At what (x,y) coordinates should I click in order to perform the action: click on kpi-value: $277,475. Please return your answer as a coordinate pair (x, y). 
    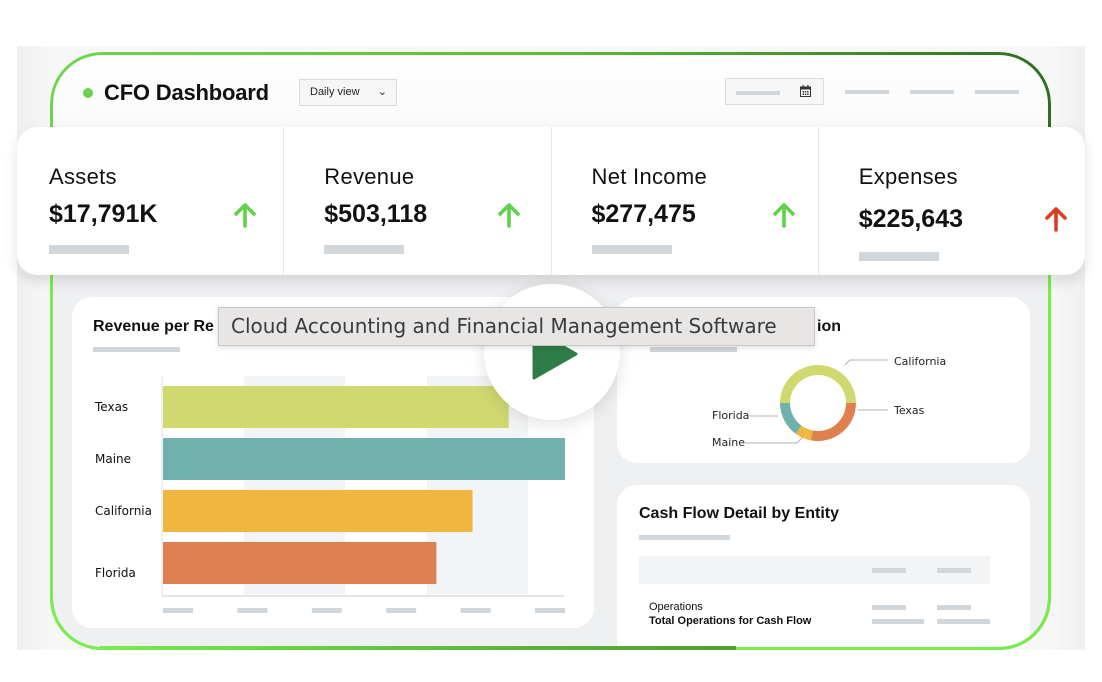
    Looking at the image, I should click on (643, 214).